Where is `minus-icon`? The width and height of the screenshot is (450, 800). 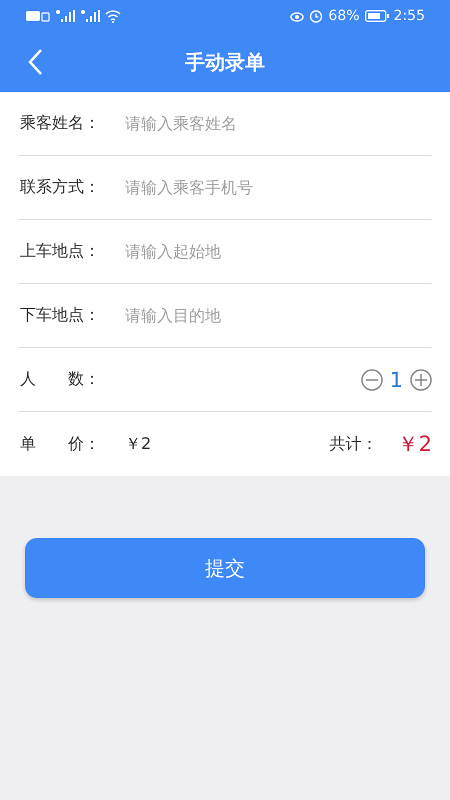
minus-icon is located at coordinates (371, 379).